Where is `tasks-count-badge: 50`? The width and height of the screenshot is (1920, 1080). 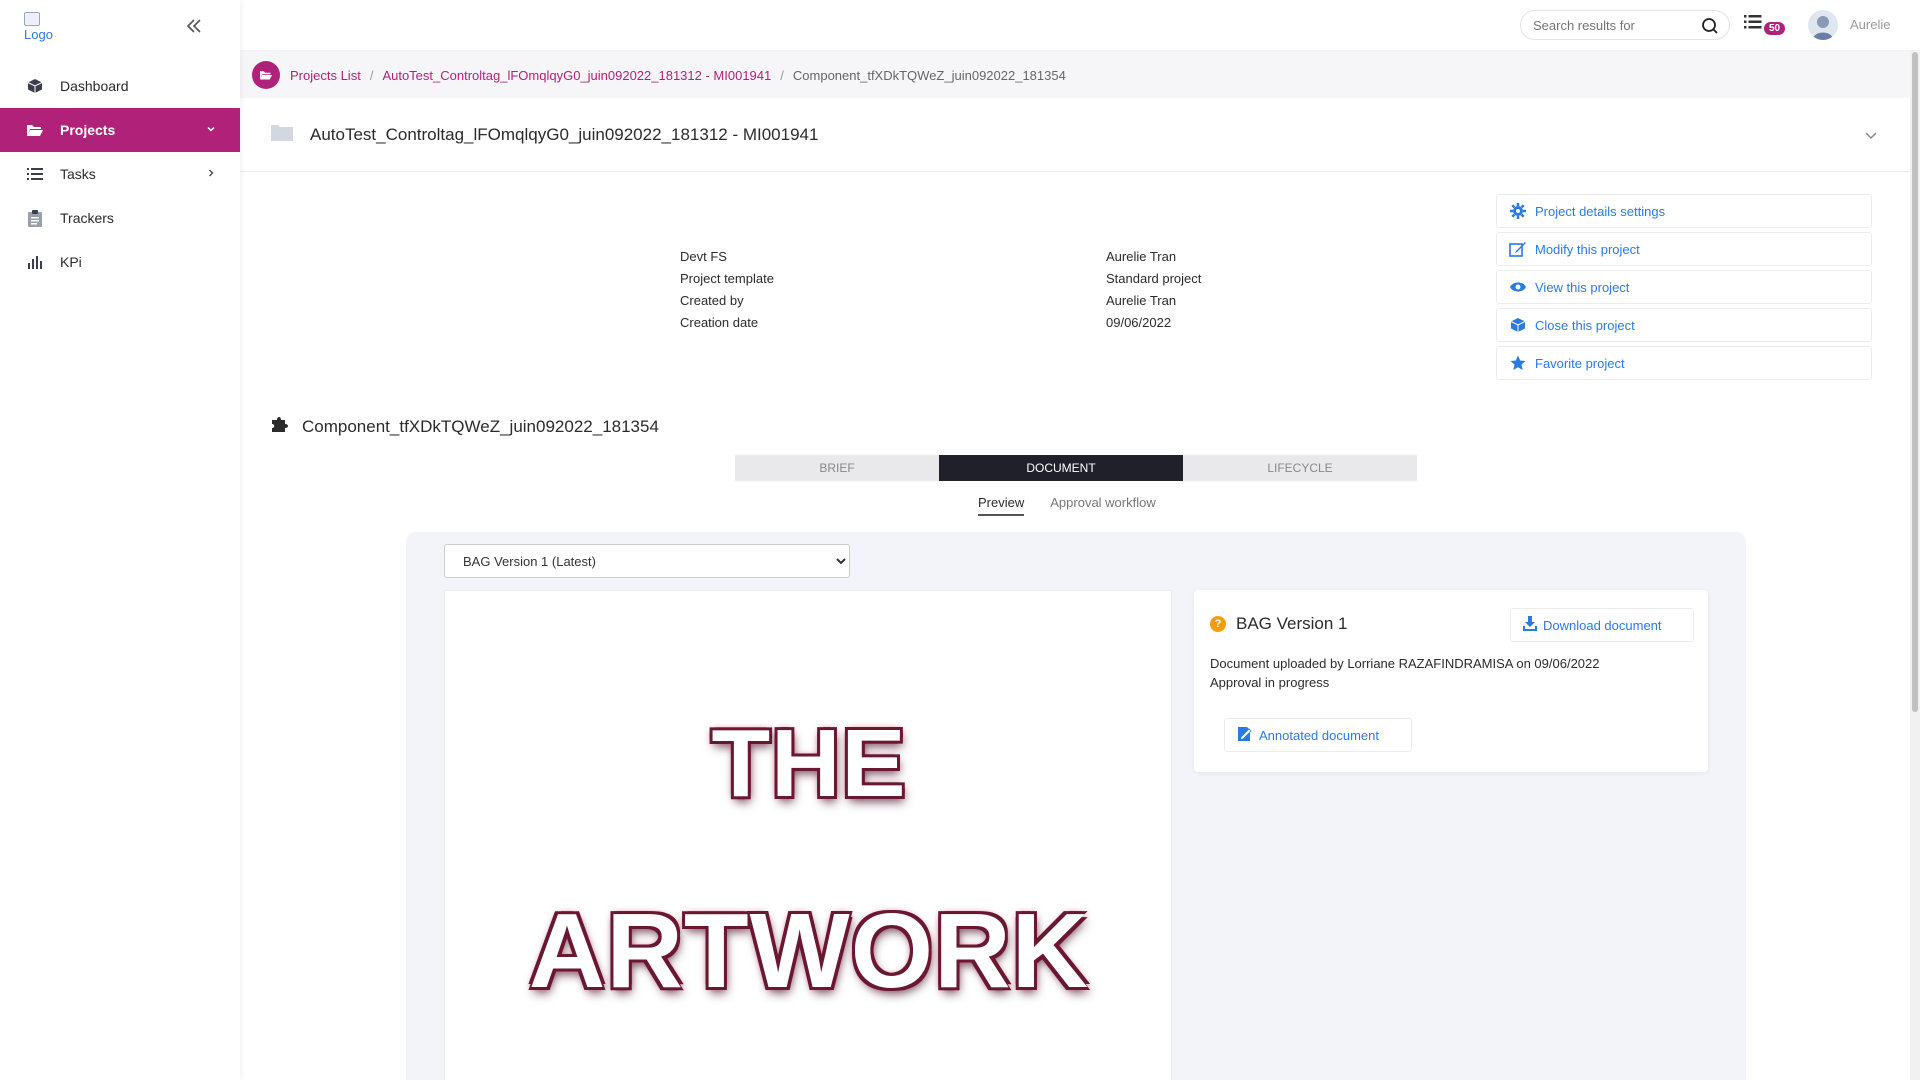
tasks-count-badge: 50 is located at coordinates (1775, 28).